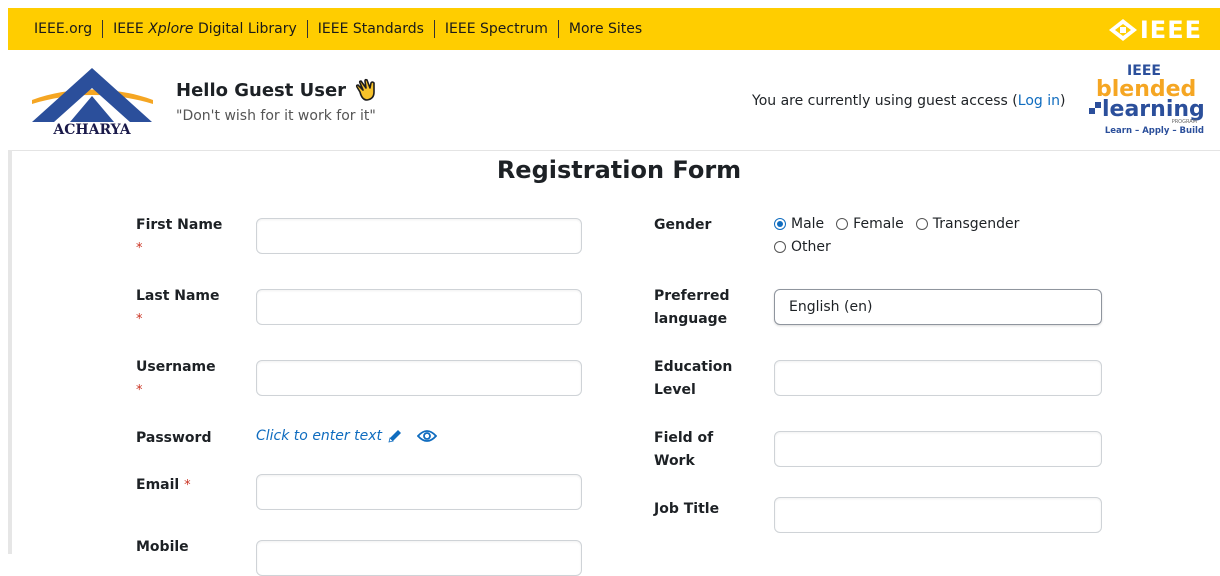 This screenshot has height=576, width=1220. Describe the element at coordinates (870, 224) in the screenshot. I see `gender-option-female: Female` at that location.